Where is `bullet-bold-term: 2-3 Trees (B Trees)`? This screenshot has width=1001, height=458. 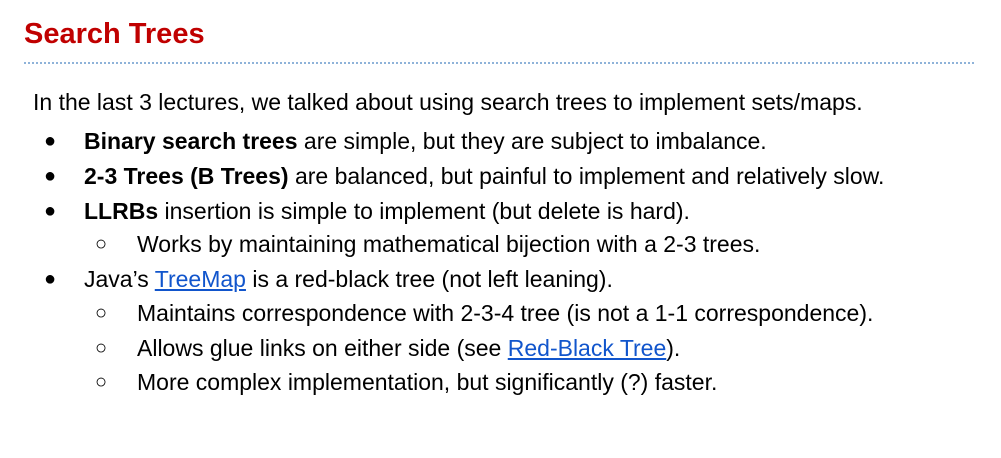
bullet-bold-term: 2-3 Trees (B Trees) is located at coordinates (186, 176).